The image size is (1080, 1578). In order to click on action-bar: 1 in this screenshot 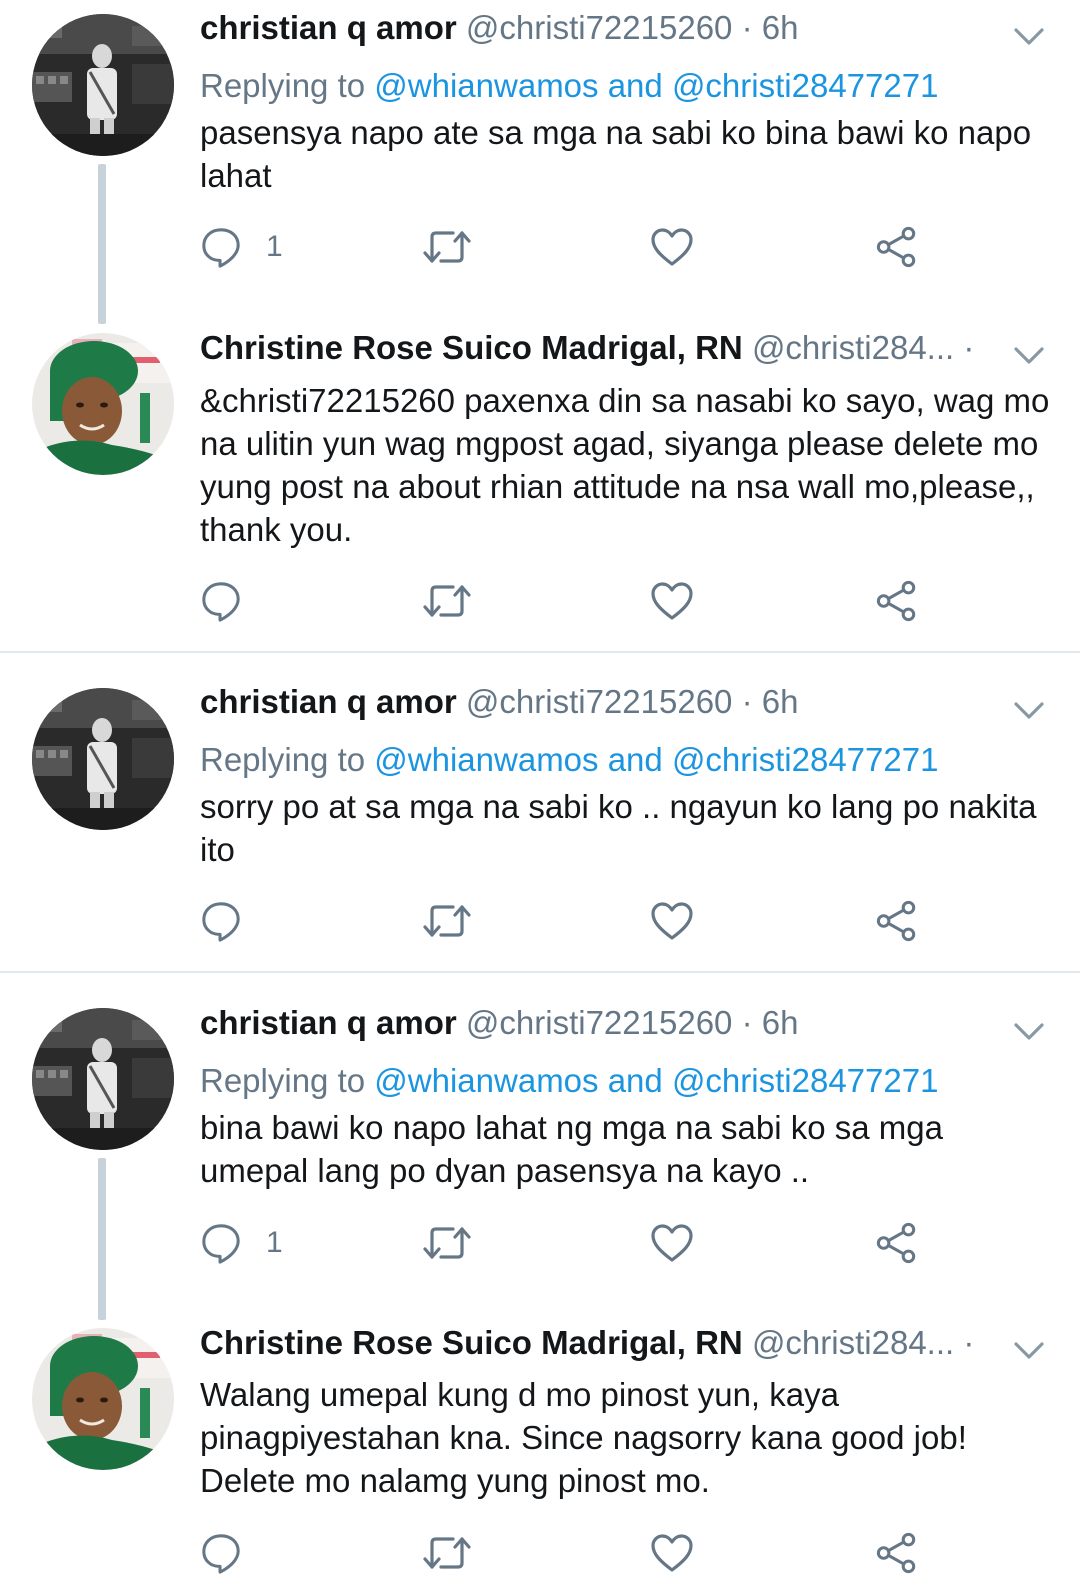, I will do `click(540, 1243)`.